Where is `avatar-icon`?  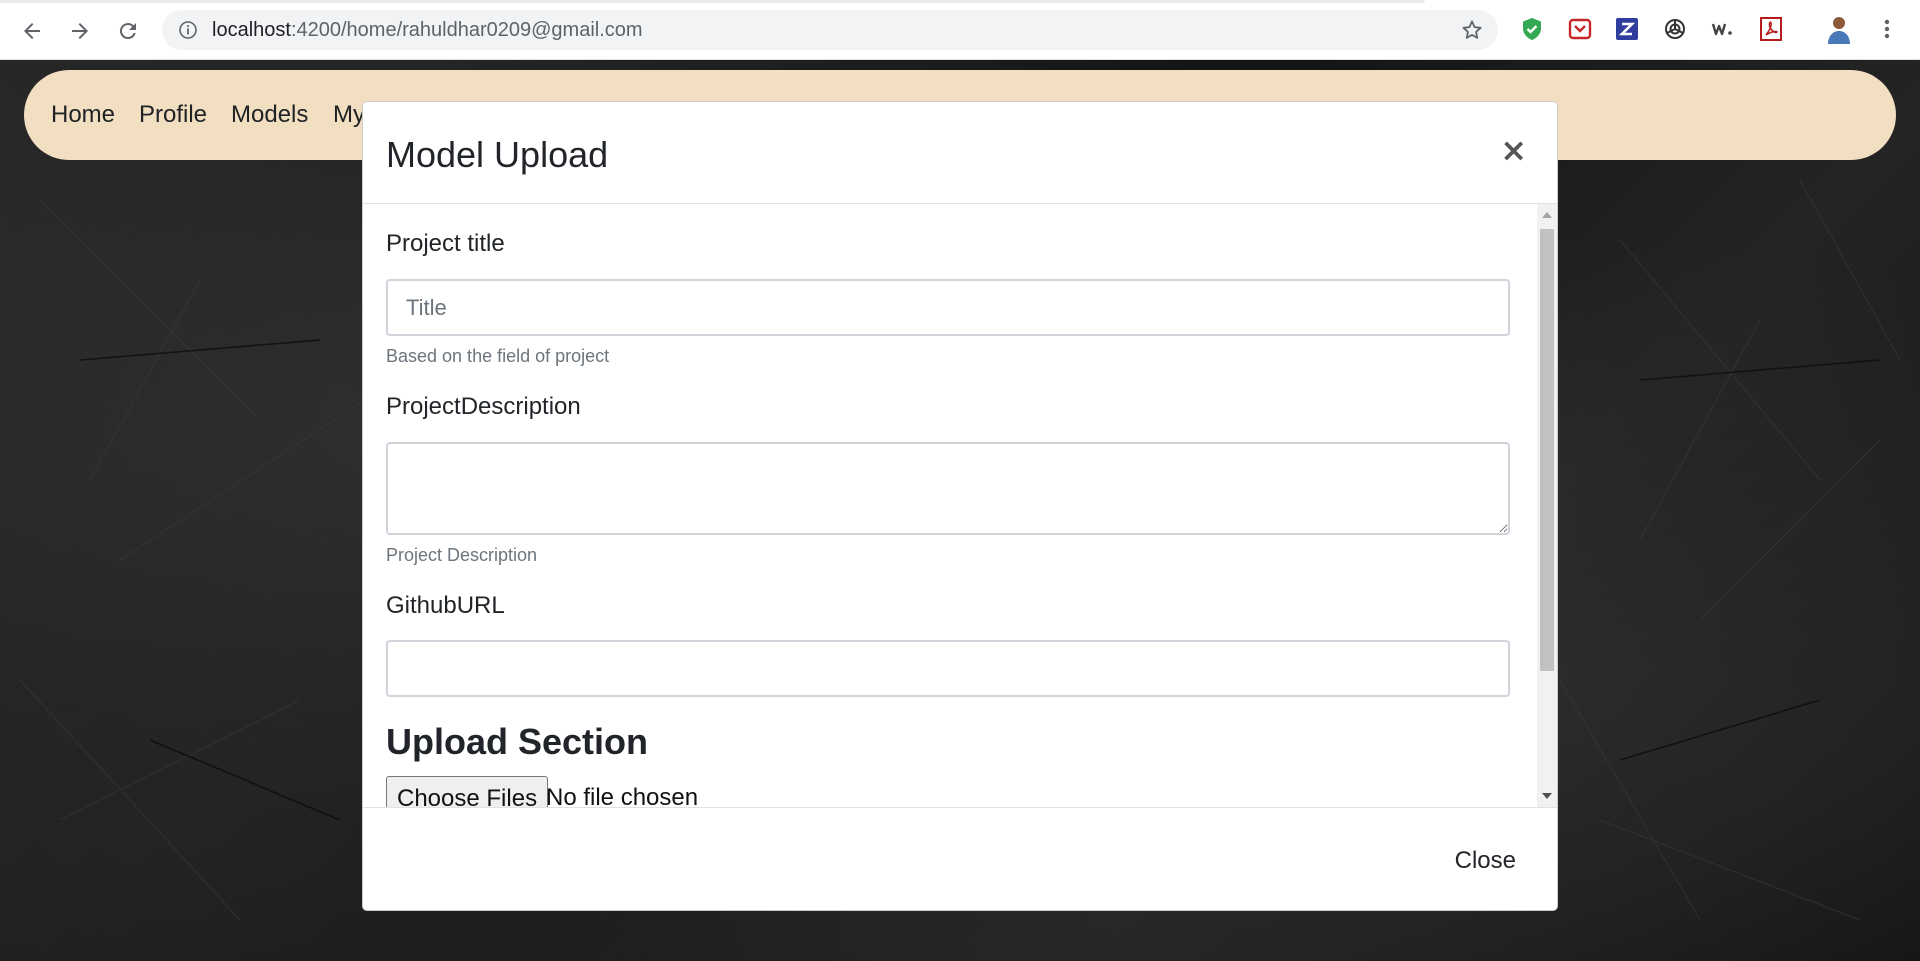
avatar-icon is located at coordinates (1839, 30).